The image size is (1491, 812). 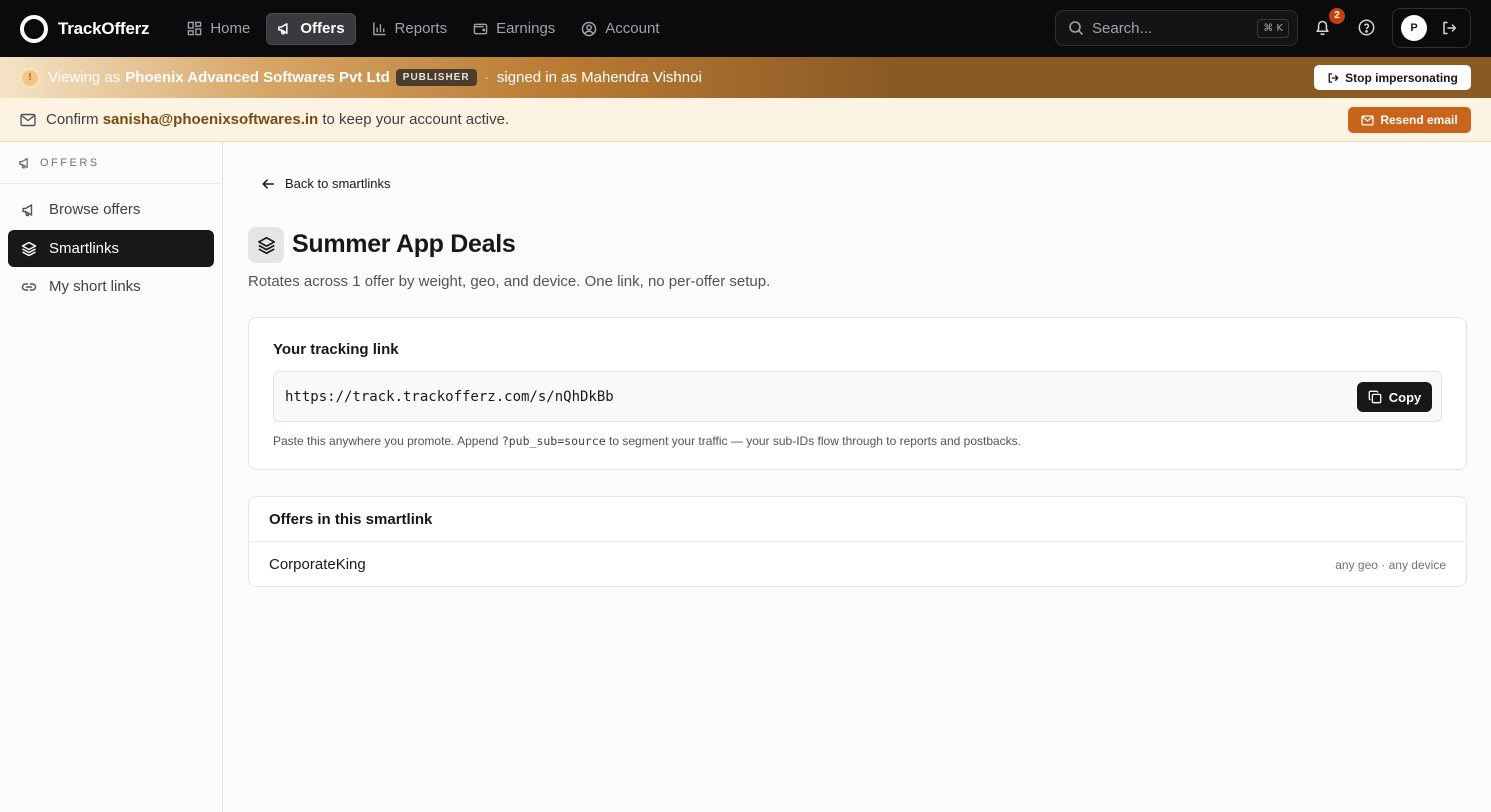 I want to click on nav-item-home: Home, so click(x=218, y=29).